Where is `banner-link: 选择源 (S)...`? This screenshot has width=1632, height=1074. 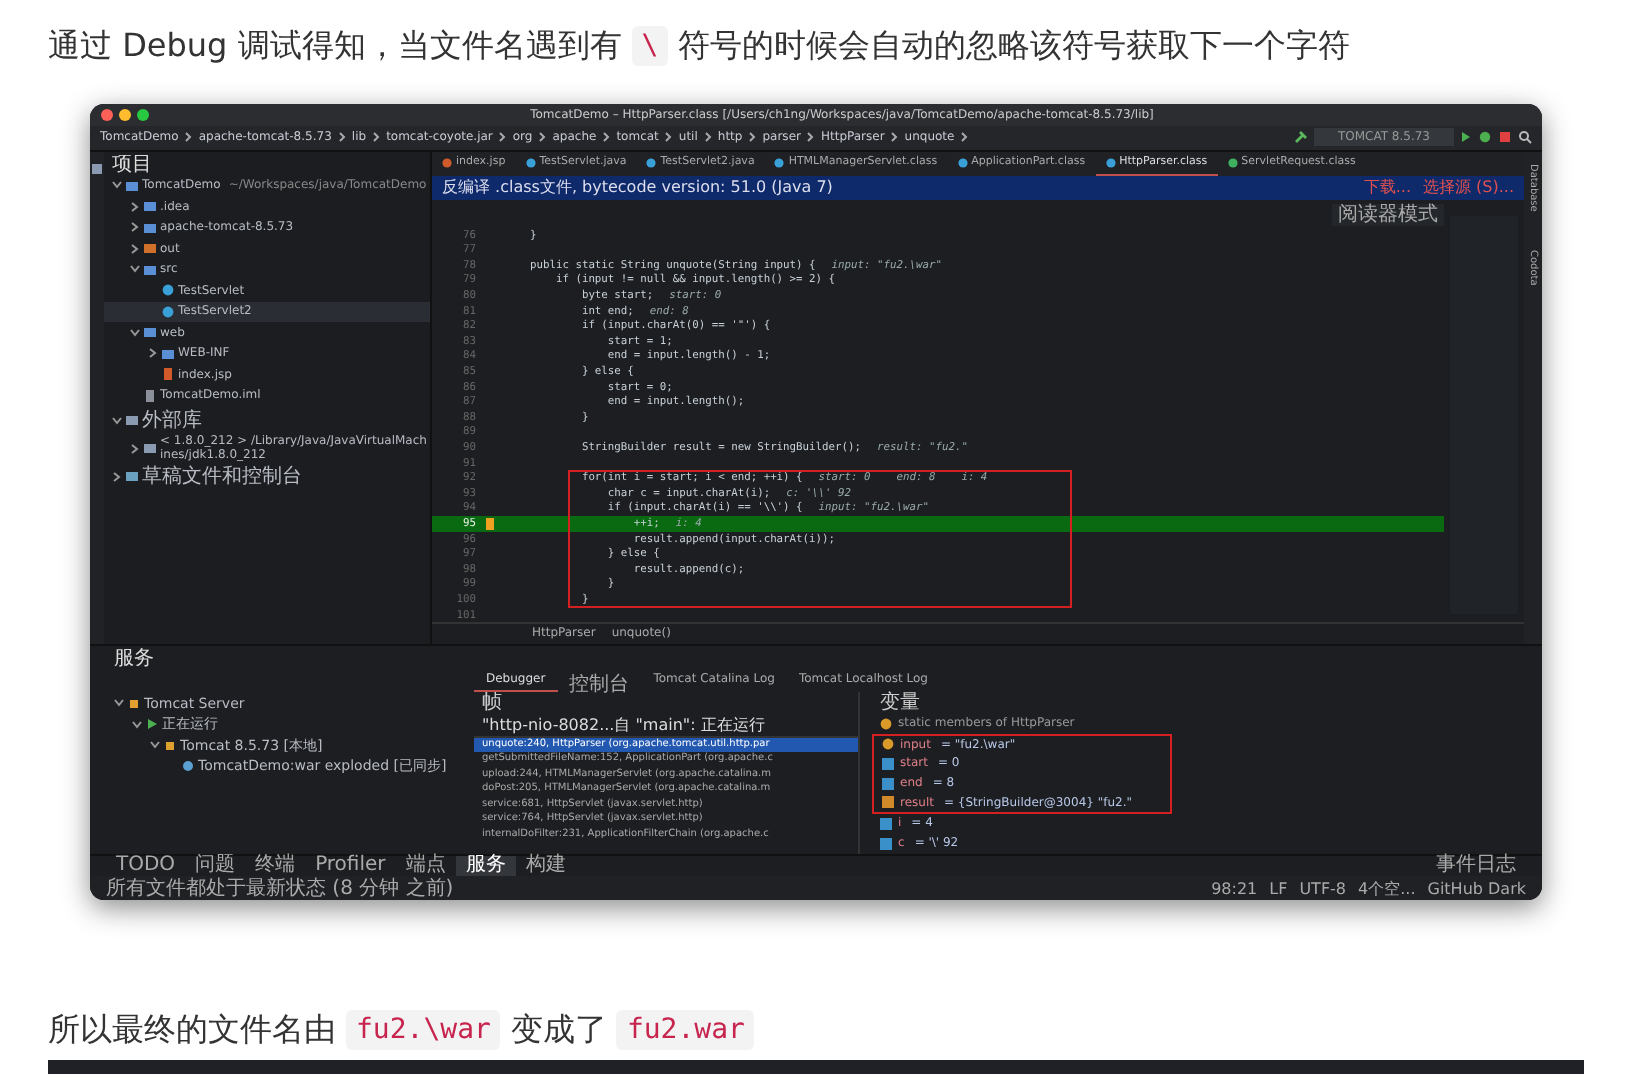 banner-link: 选择源 (S)... is located at coordinates (1468, 187).